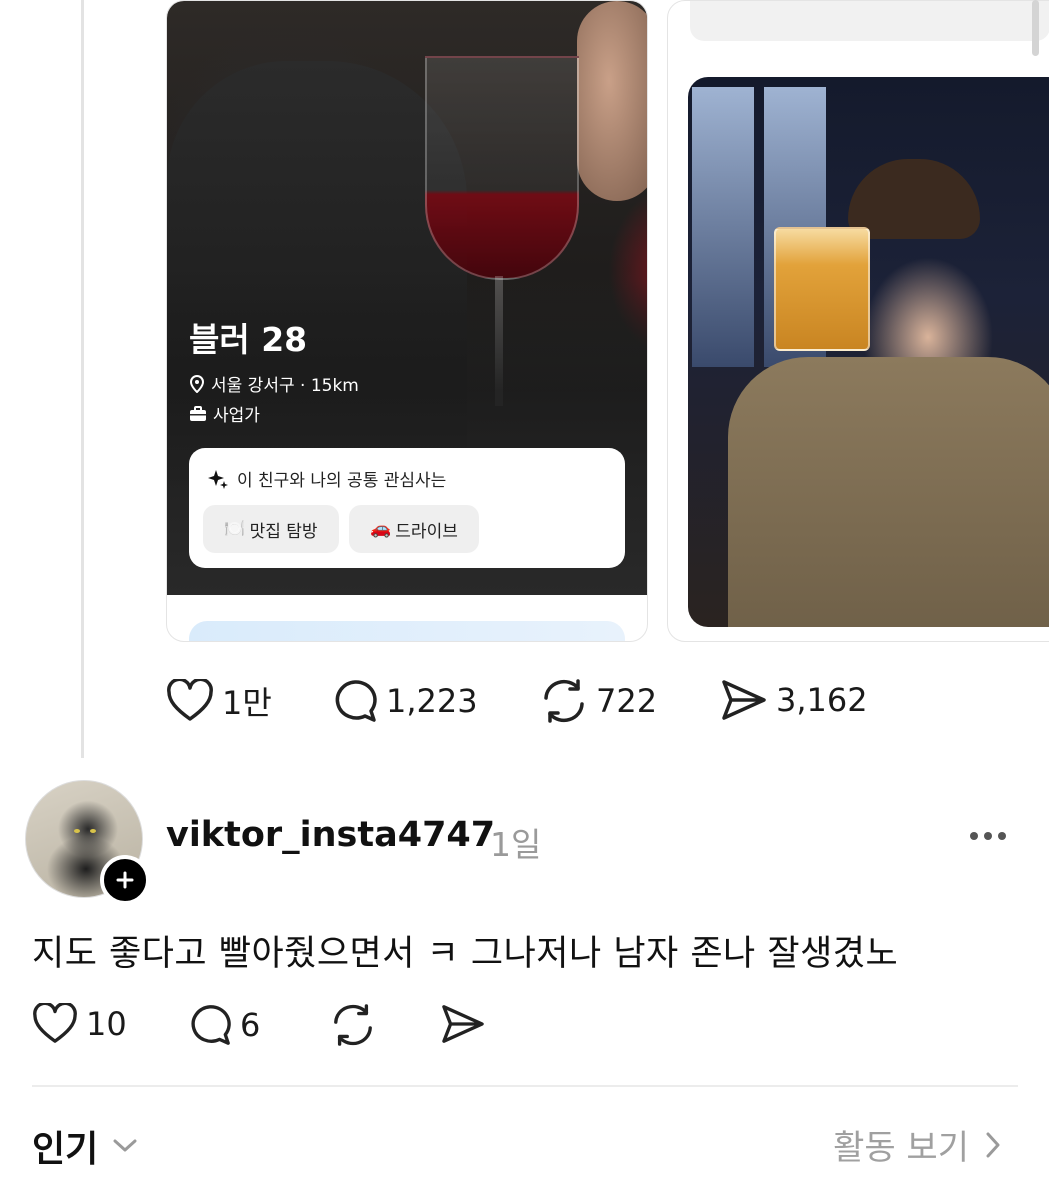 The image size is (1049, 1200). I want to click on common-interests-text: 이 친구와 나의 공통 관심사는, so click(342, 481).